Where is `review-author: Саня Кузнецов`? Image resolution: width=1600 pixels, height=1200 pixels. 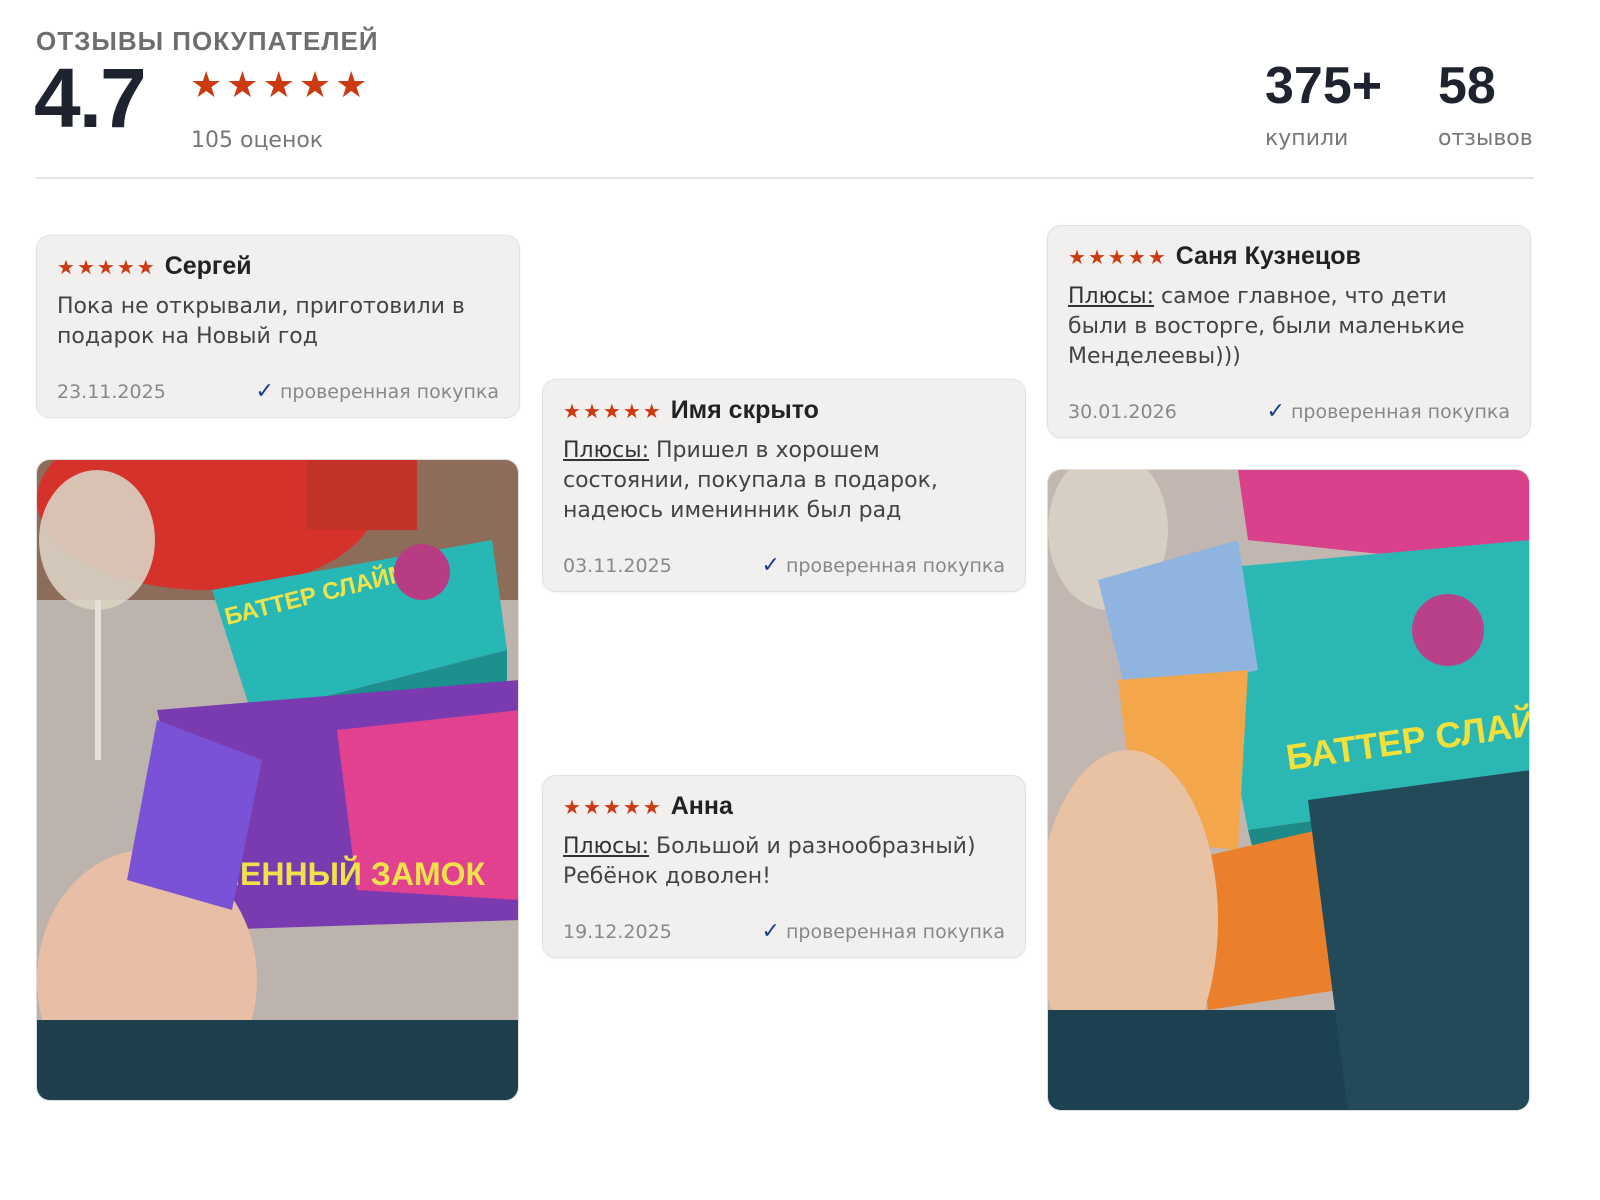
review-author: Саня Кузнецов is located at coordinates (1268, 256).